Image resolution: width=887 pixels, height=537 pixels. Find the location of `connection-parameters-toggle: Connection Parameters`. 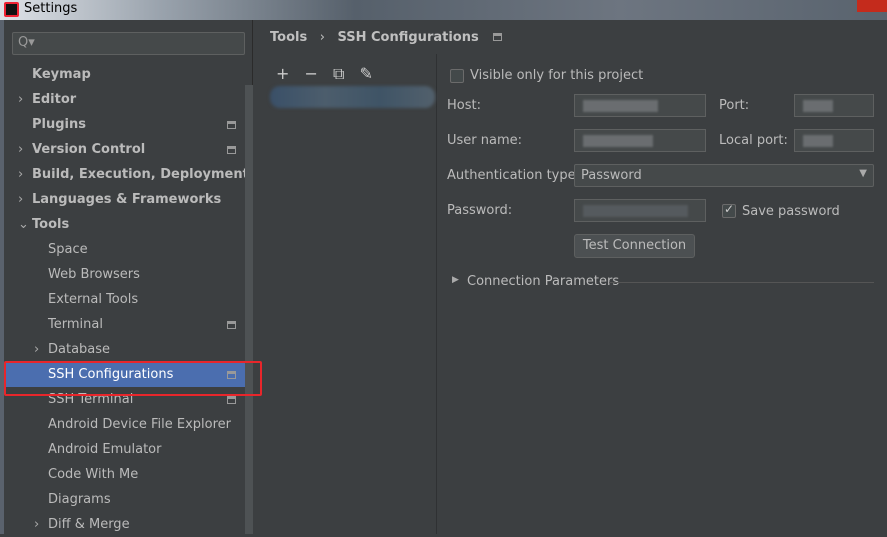

connection-parameters-toggle: Connection Parameters is located at coordinates (543, 281).